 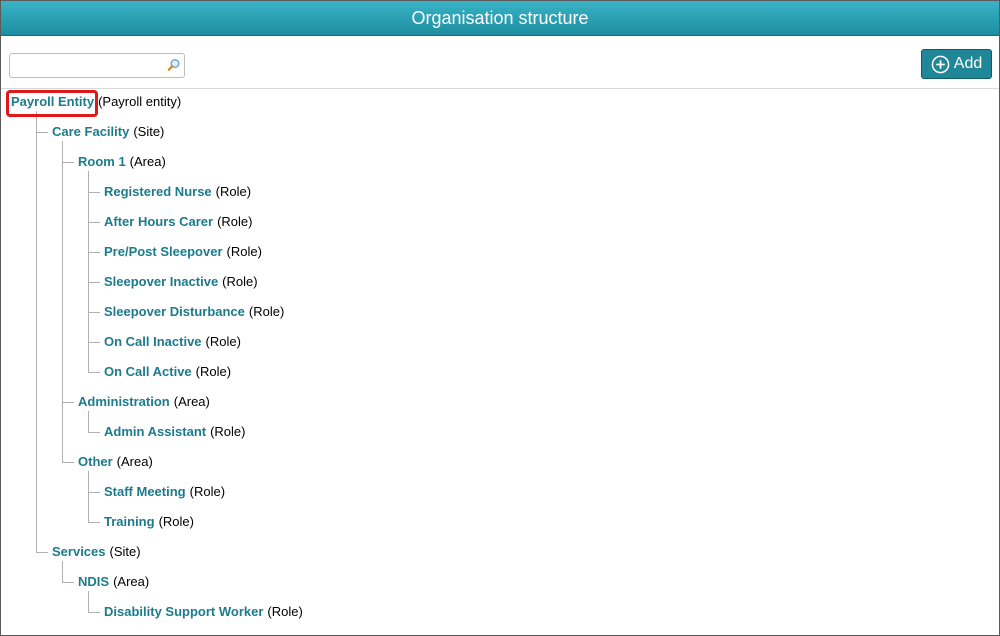 I want to click on tree-node-administration: Administration (Area), so click(x=144, y=402).